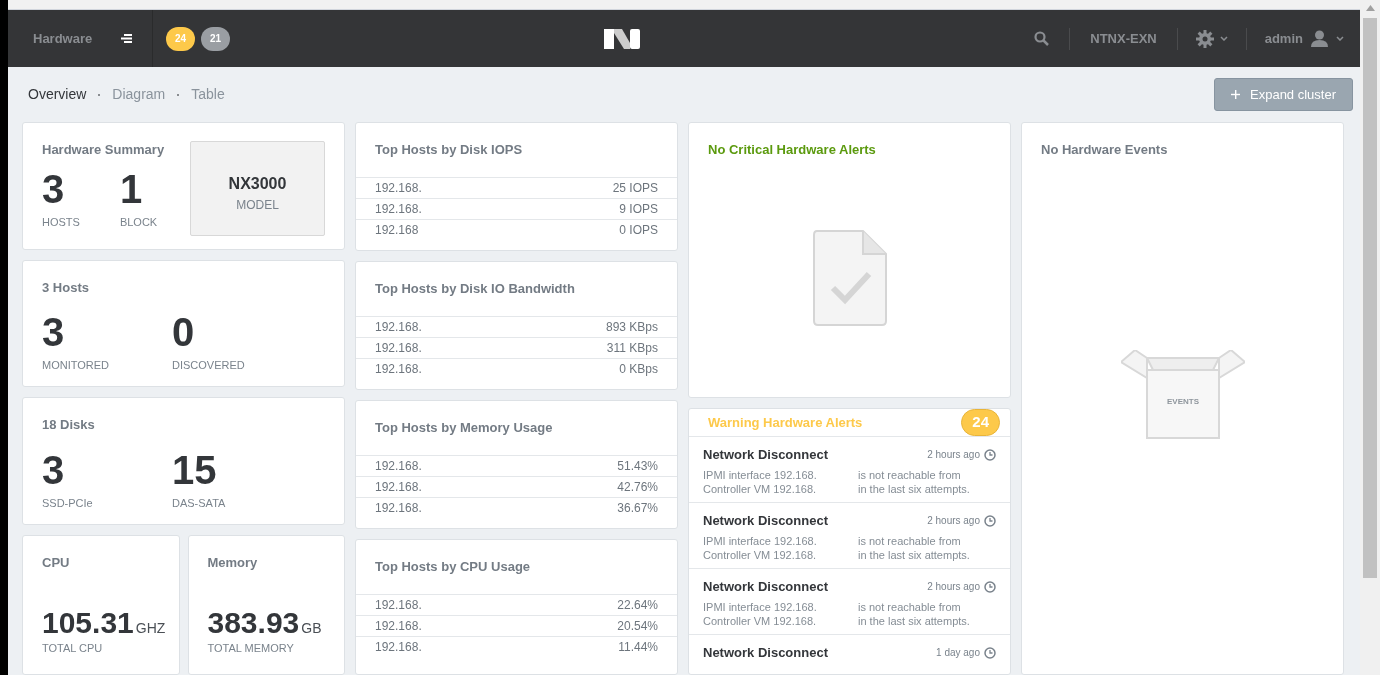 Image resolution: width=1380 pixels, height=675 pixels. I want to click on view-tab: Table, so click(208, 94).